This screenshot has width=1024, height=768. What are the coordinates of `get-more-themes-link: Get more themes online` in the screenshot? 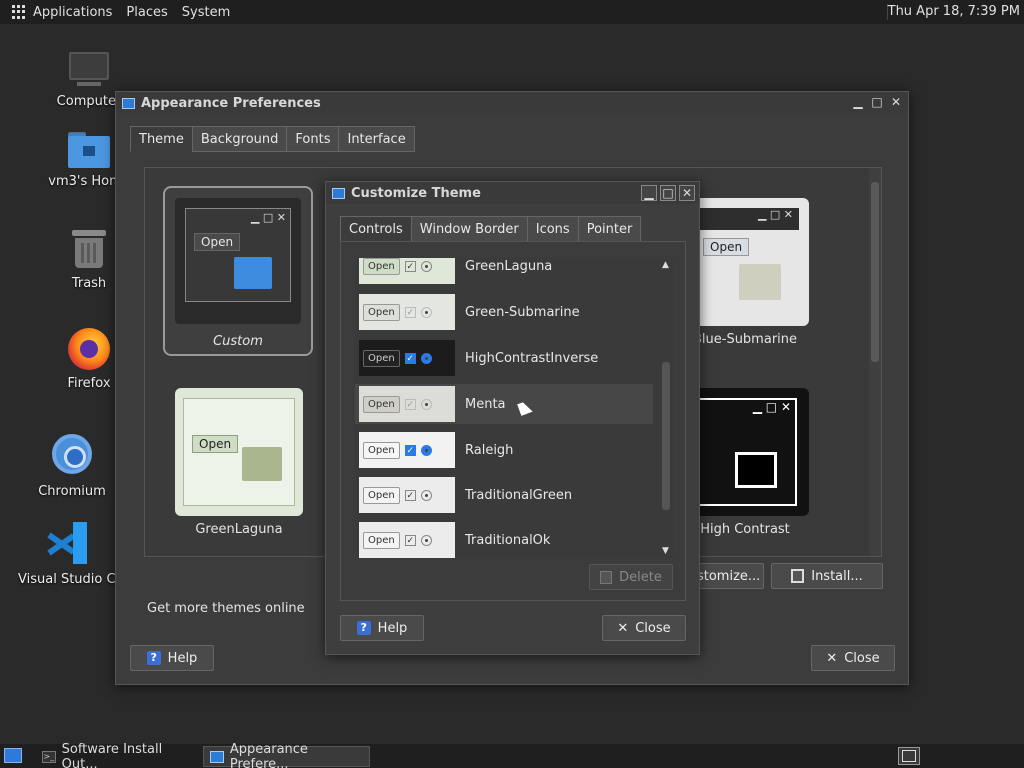 It's located at (226, 608).